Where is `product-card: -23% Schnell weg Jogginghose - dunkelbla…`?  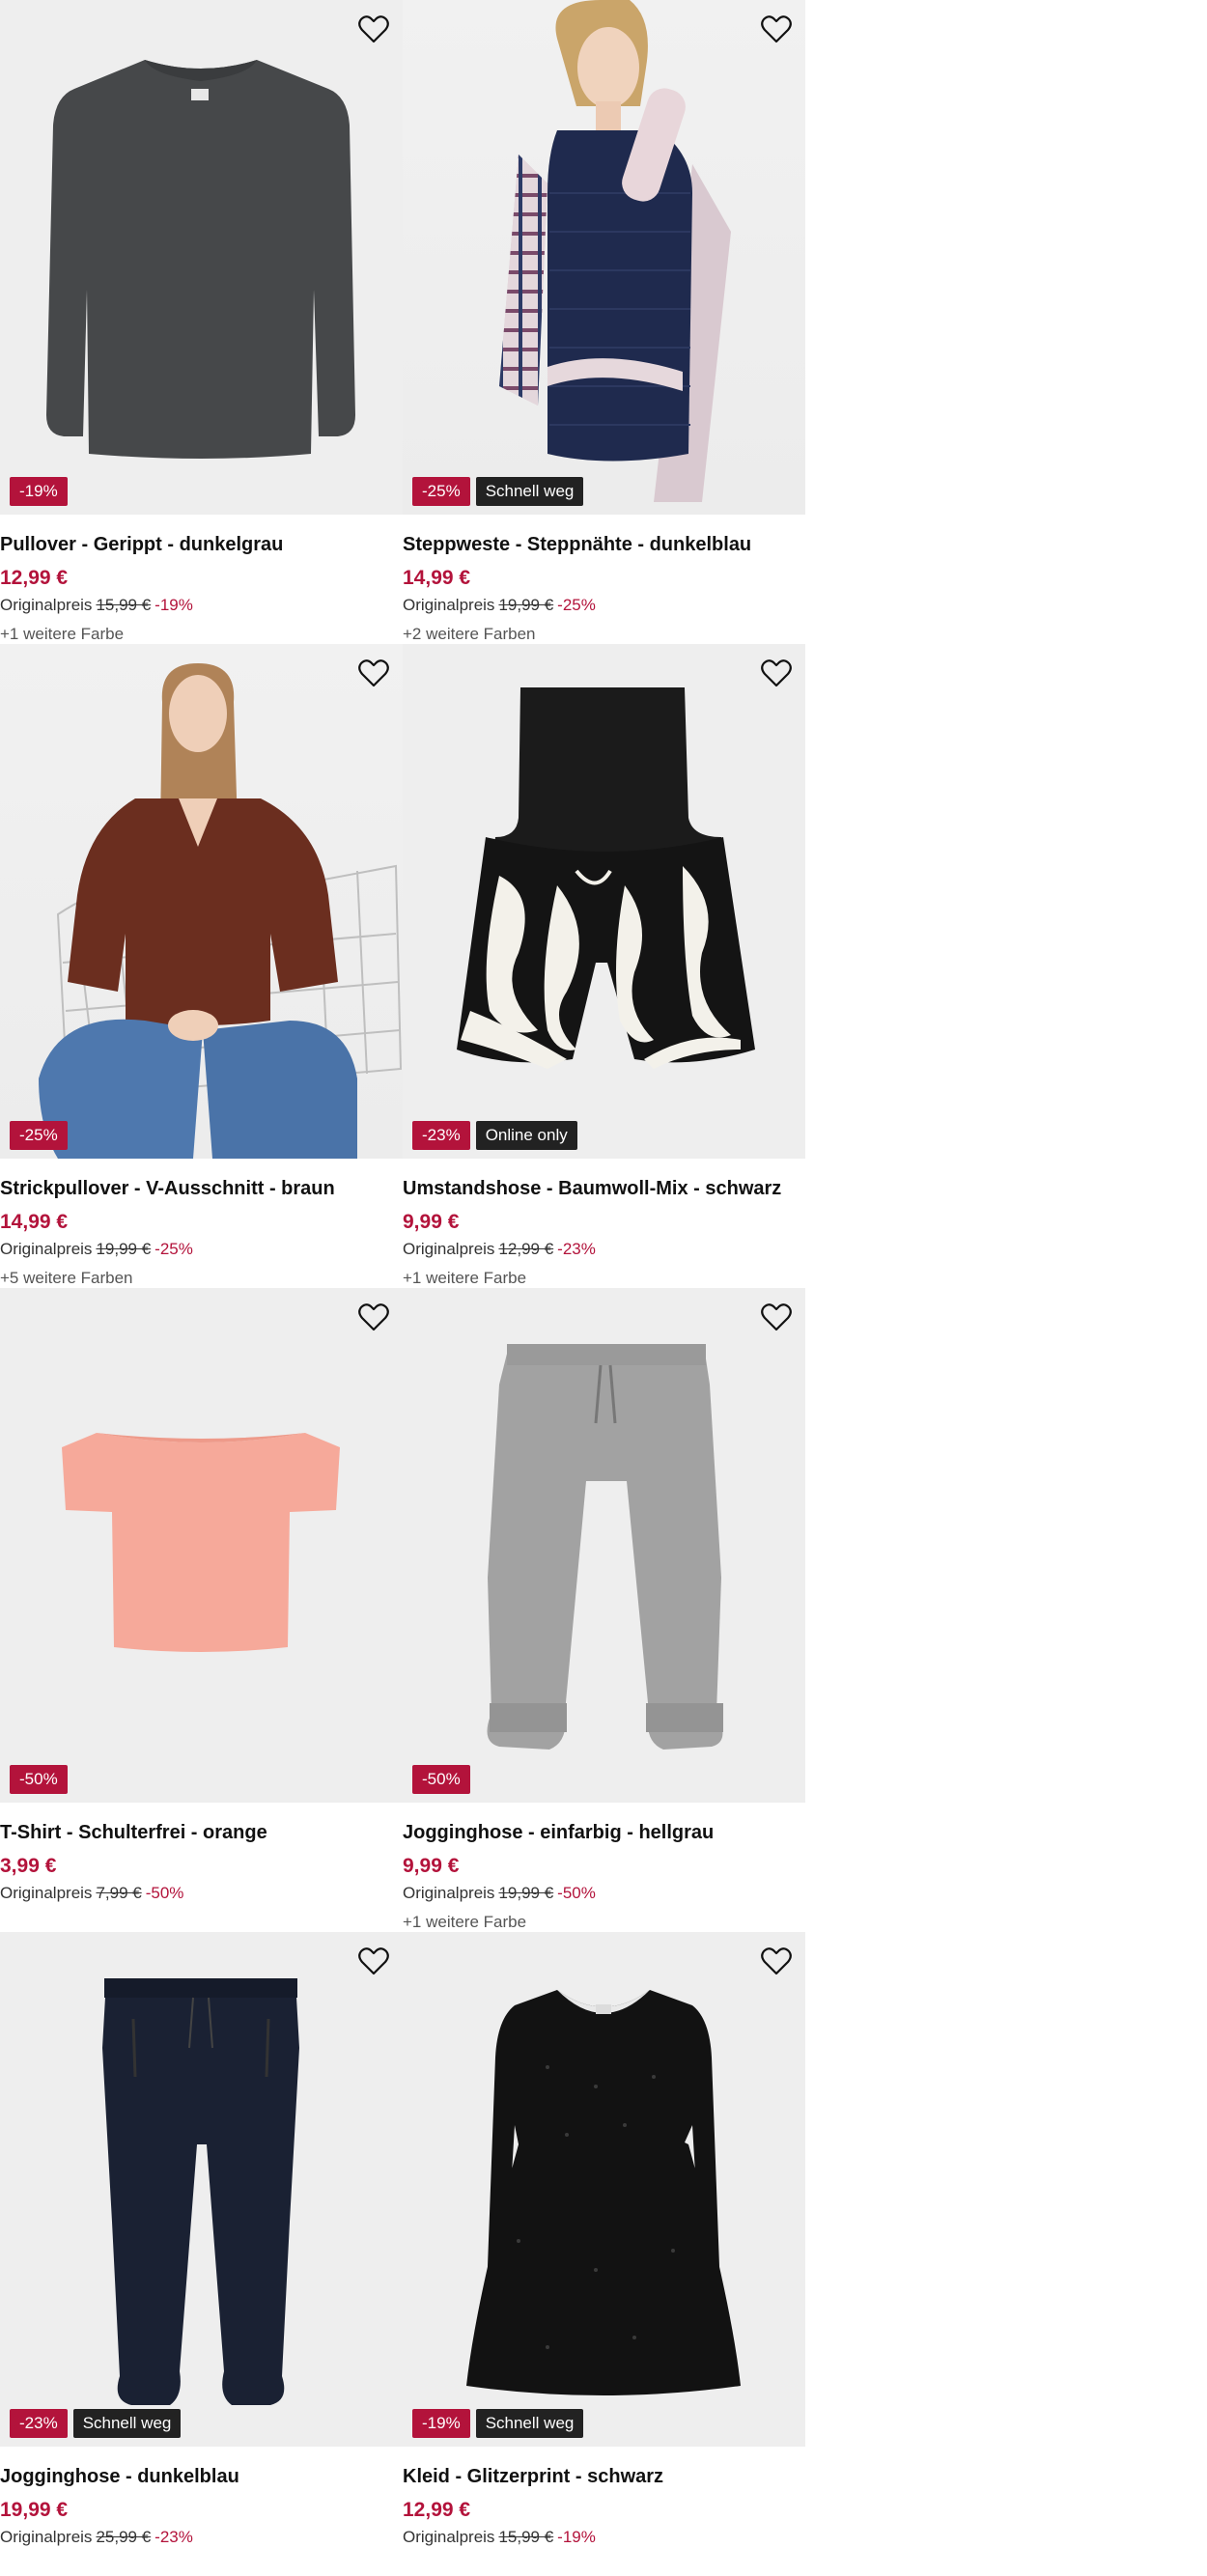
product-card: -23% Schnell weg Jogginghose - dunkelbla… is located at coordinates (202, 2254).